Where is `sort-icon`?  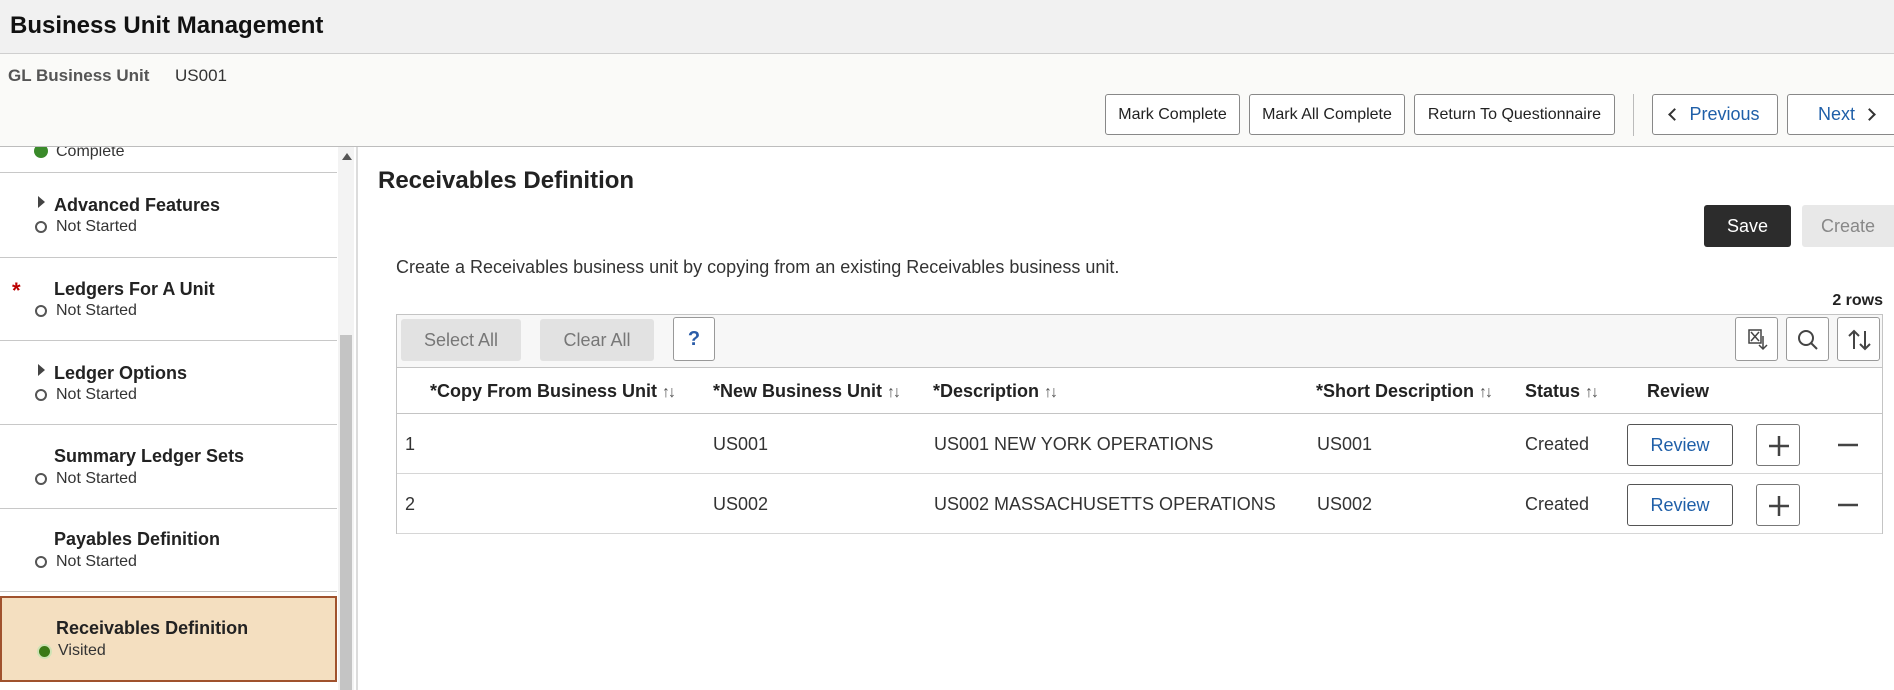 sort-icon is located at coordinates (1859, 340).